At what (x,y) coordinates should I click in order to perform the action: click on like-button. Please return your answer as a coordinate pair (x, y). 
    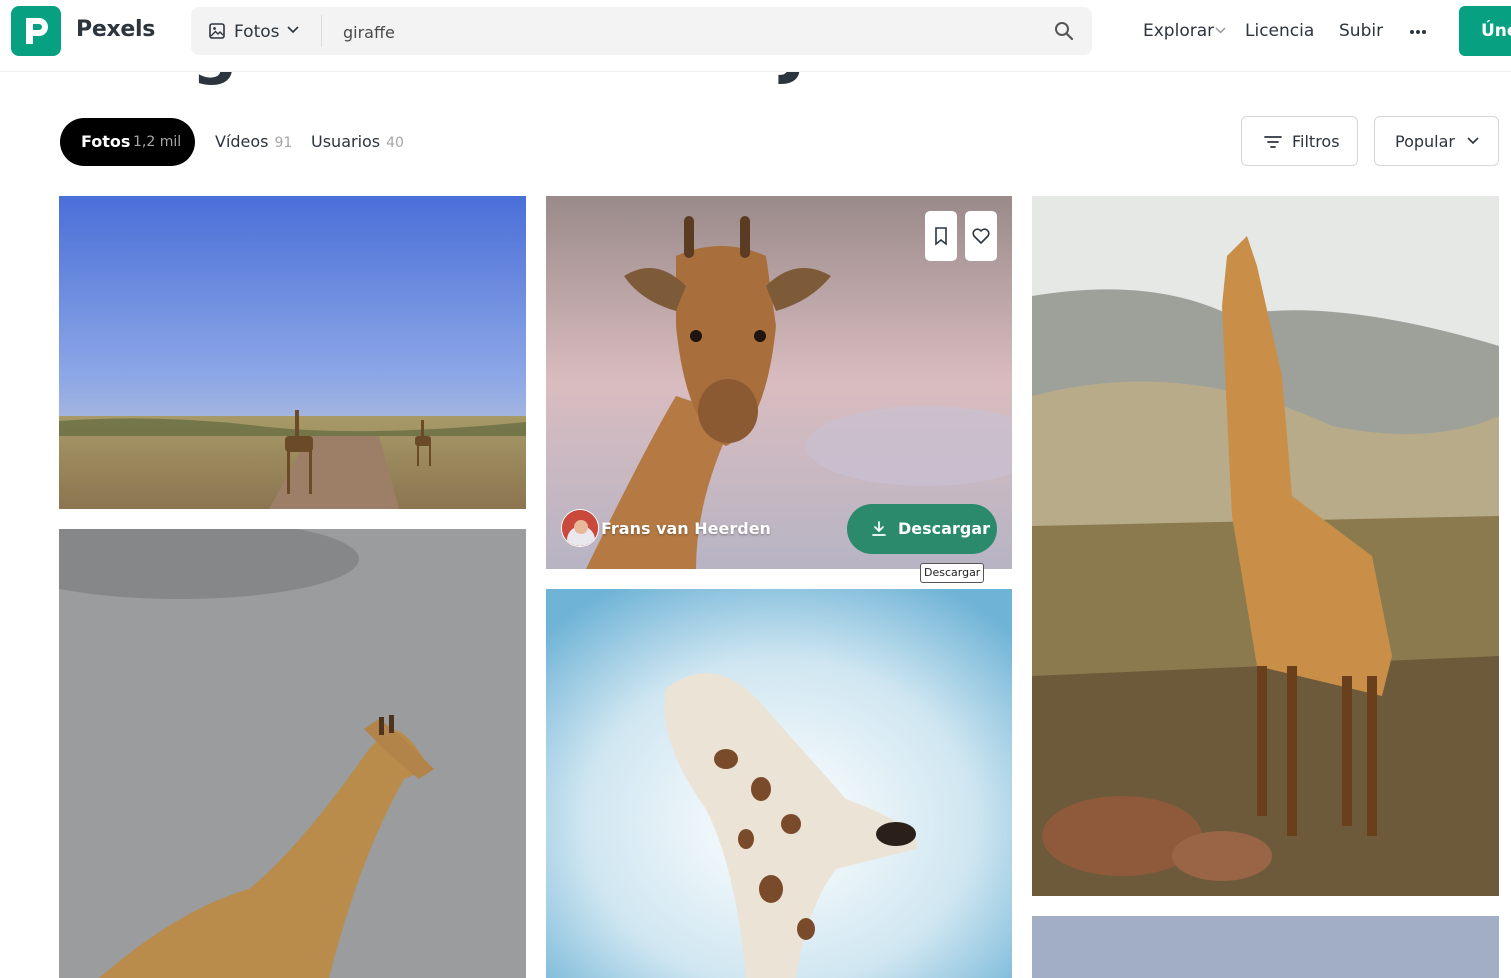
    Looking at the image, I should click on (981, 236).